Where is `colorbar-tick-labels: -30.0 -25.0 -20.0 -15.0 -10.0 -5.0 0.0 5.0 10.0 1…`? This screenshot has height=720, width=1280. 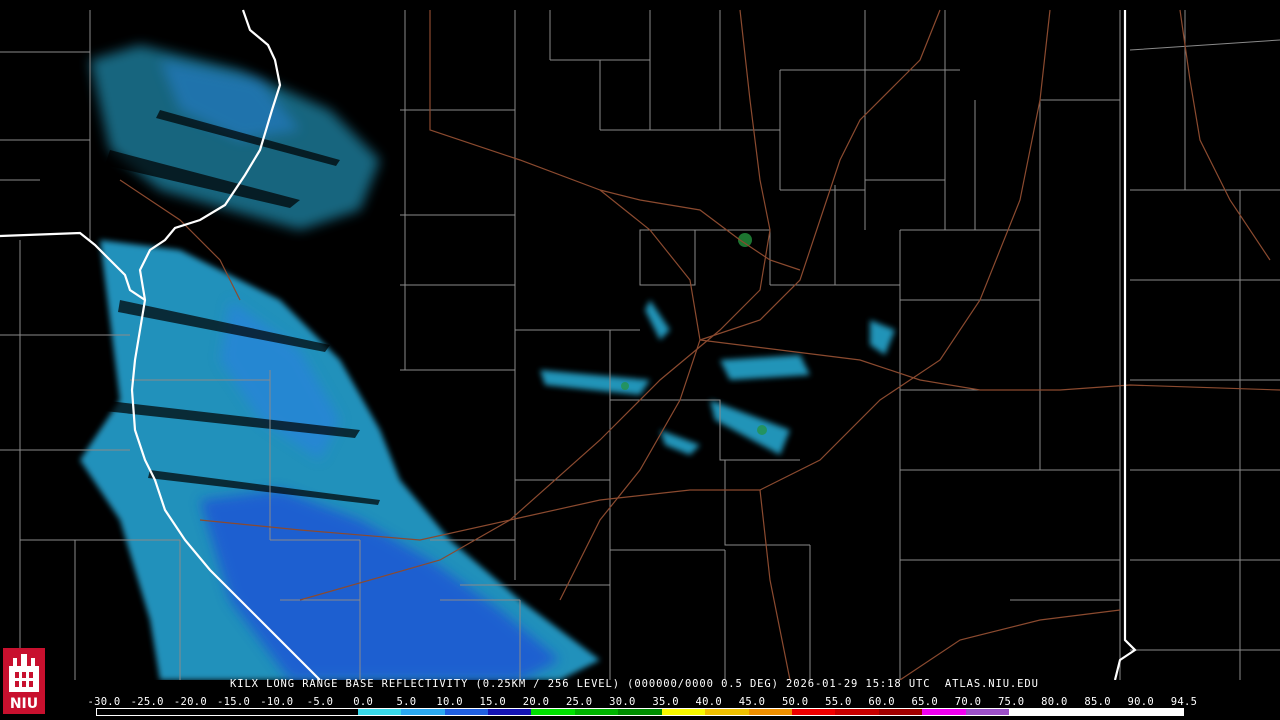
colorbar-tick-labels: -30.0 -25.0 -20.0 -15.0 -10.0 -5.0 0.0 5.0 10.0 1… is located at coordinates (640, 702).